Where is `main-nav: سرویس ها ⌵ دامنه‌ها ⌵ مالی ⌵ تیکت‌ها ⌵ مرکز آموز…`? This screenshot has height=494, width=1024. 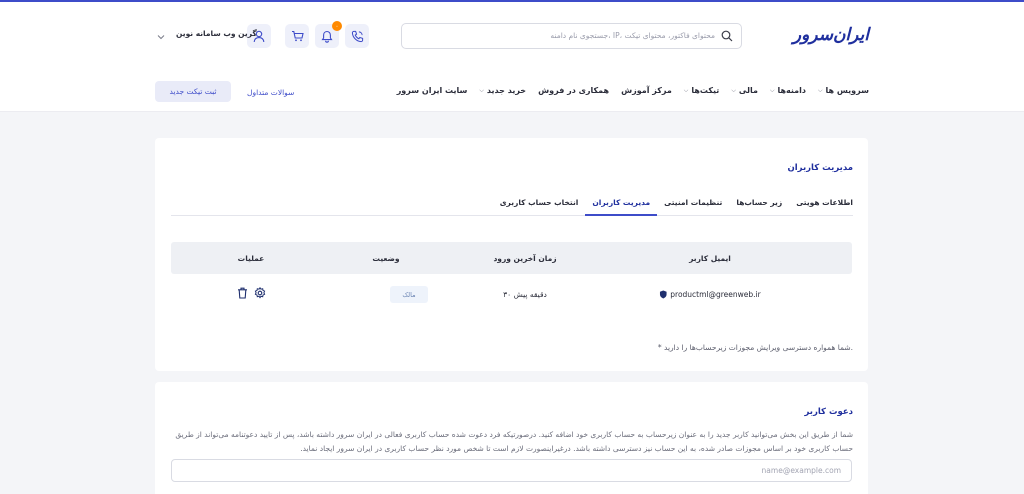
main-nav: سرویس ها ⌵ دامنه‌ها ⌵ مالی ⌵ تیکت‌ها ⌵ مرکز آموز… is located at coordinates (512, 92).